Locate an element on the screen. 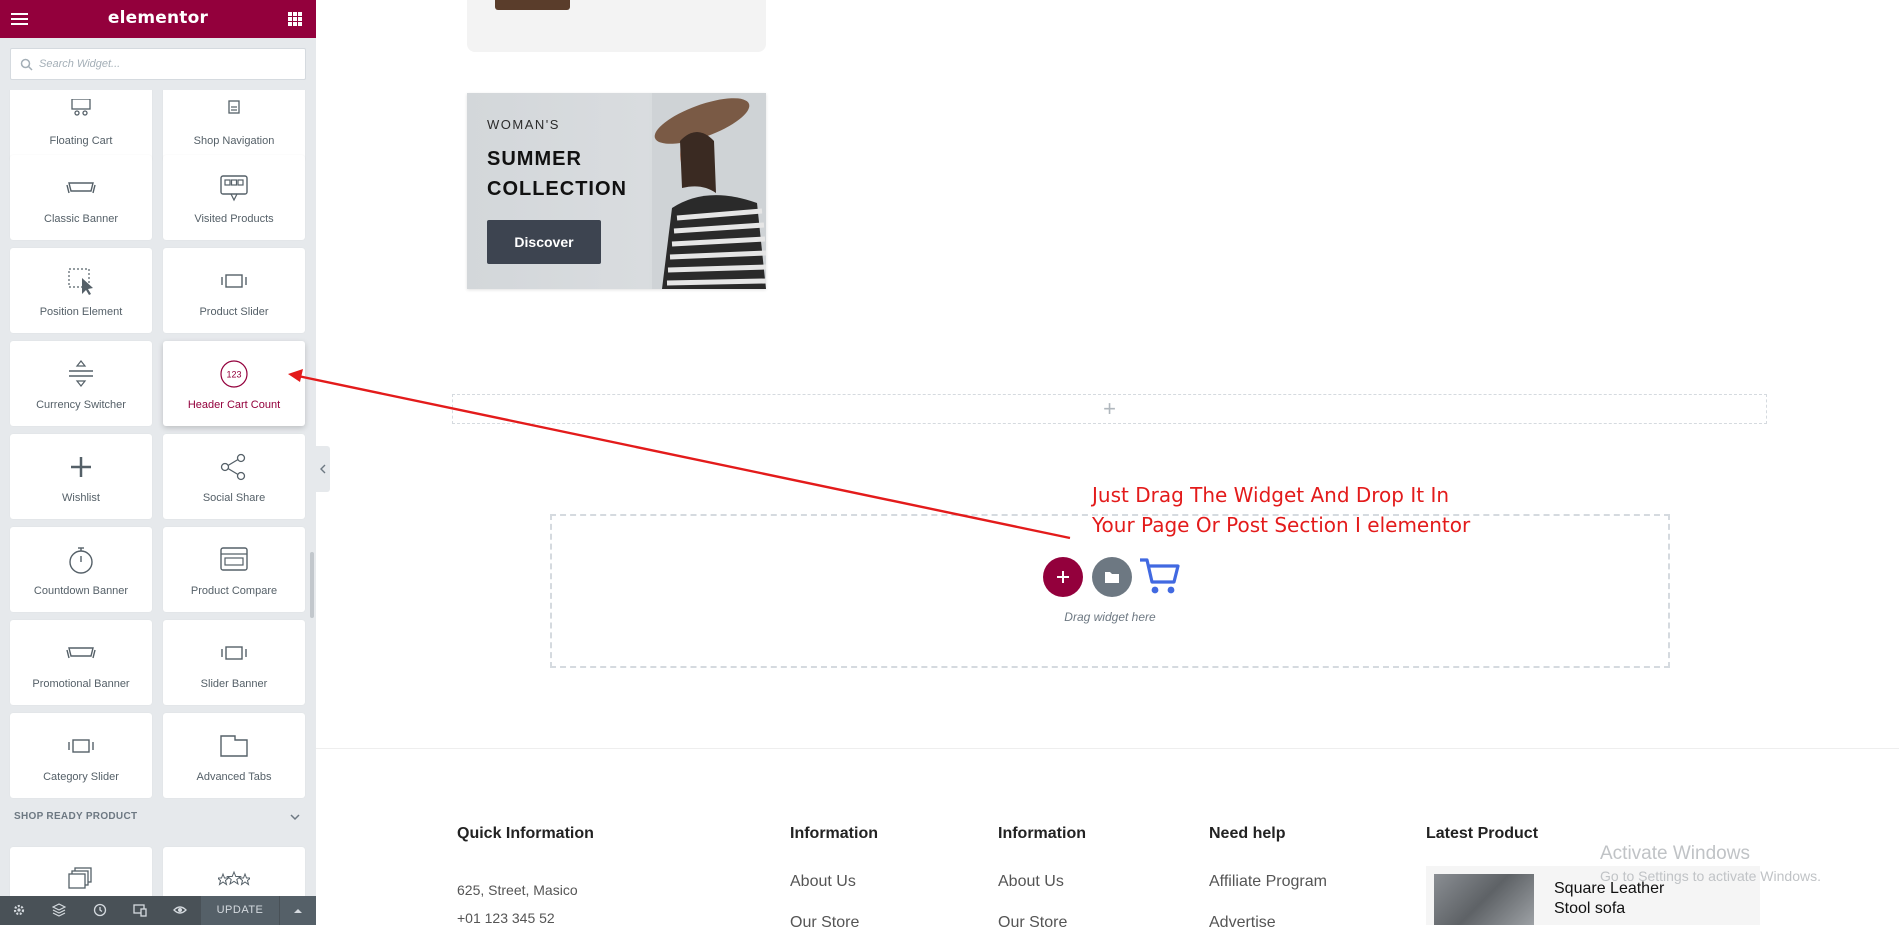 The image size is (1899, 932). chevron-left-icon is located at coordinates (323, 469).